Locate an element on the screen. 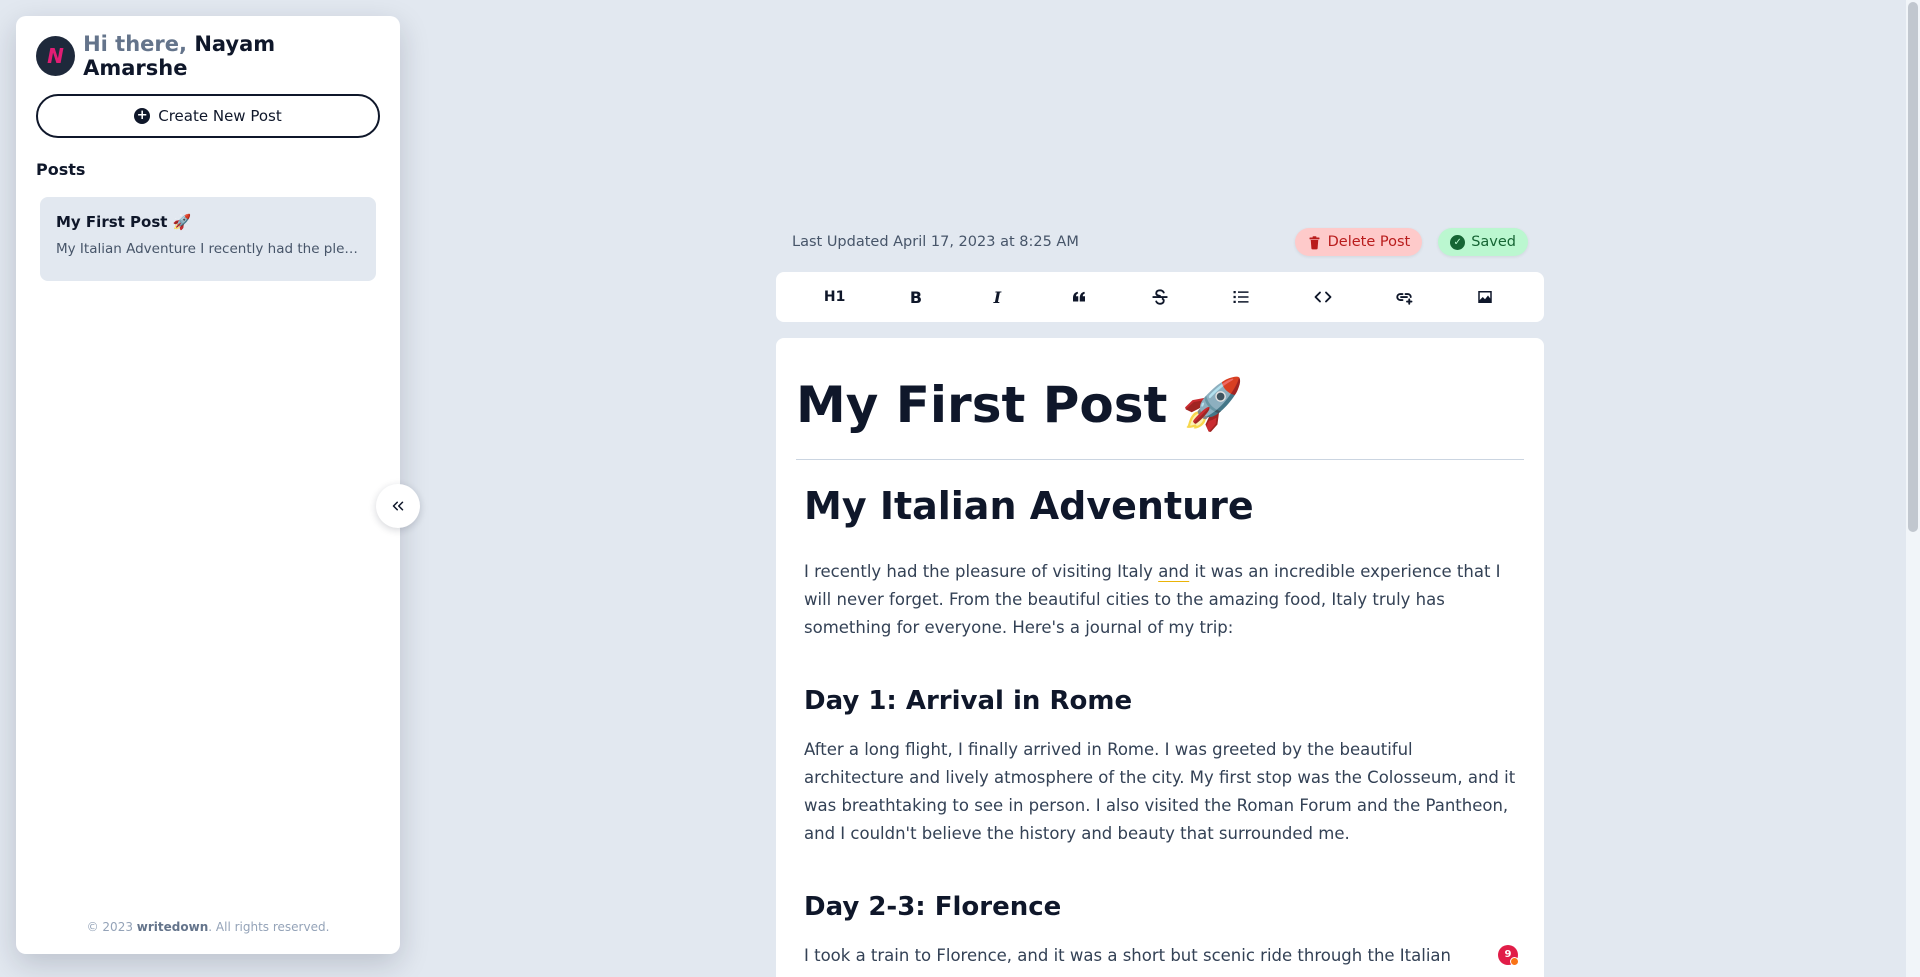  collapse-sidebar-button is located at coordinates (398, 506).